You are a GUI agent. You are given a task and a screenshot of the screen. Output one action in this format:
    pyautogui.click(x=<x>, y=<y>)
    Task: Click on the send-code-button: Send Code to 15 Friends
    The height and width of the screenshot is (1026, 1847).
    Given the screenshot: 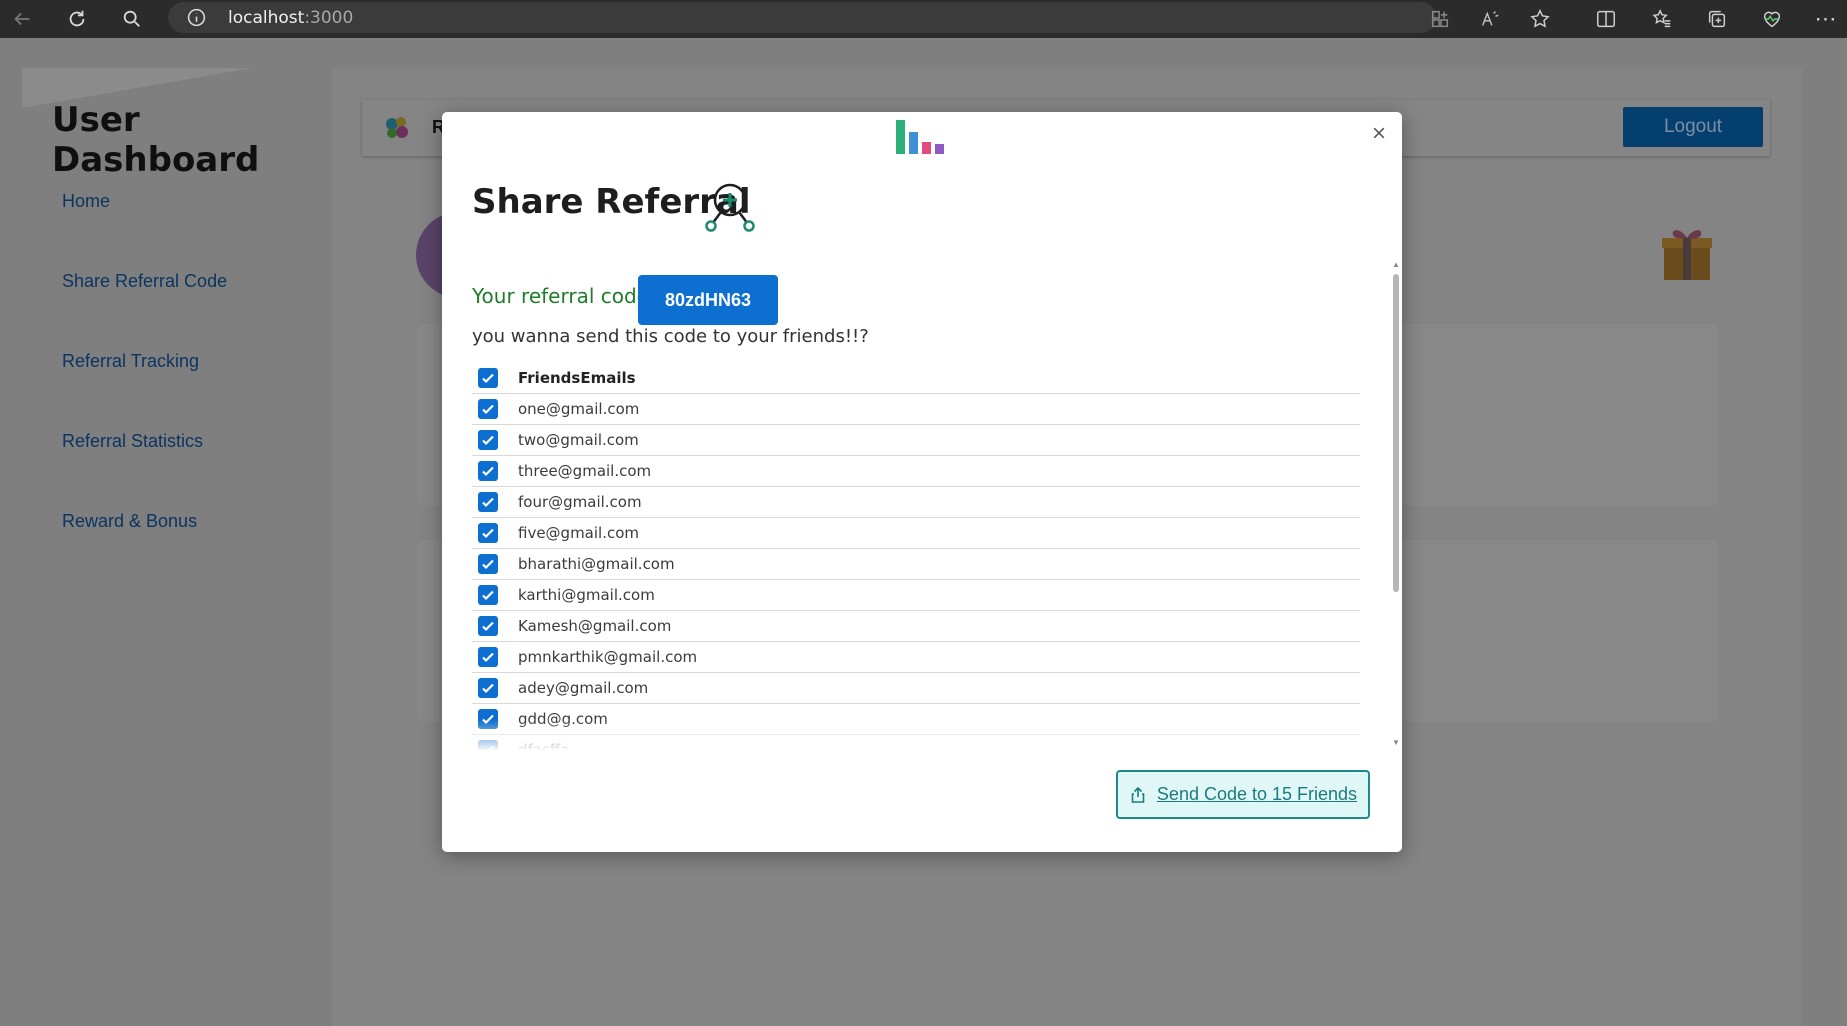 What is the action you would take?
    pyautogui.click(x=1243, y=794)
    